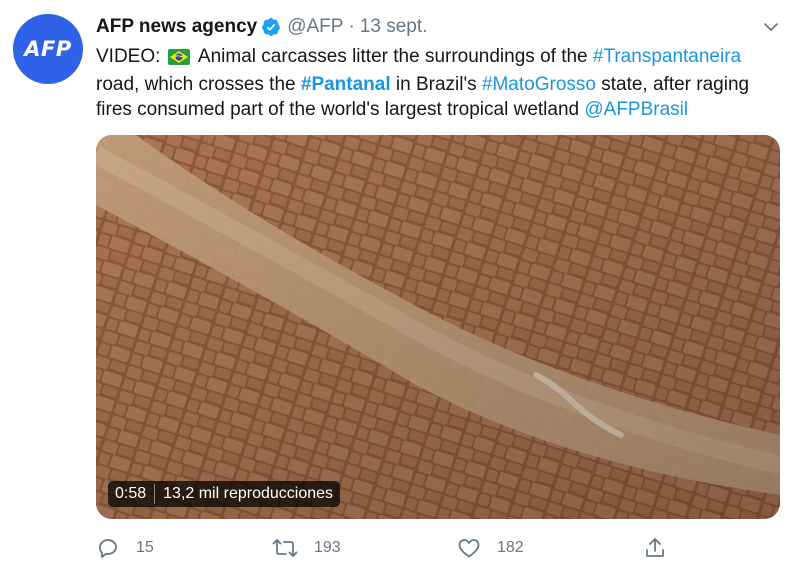  I want to click on mention-link: @AFPBrasil, so click(636, 109).